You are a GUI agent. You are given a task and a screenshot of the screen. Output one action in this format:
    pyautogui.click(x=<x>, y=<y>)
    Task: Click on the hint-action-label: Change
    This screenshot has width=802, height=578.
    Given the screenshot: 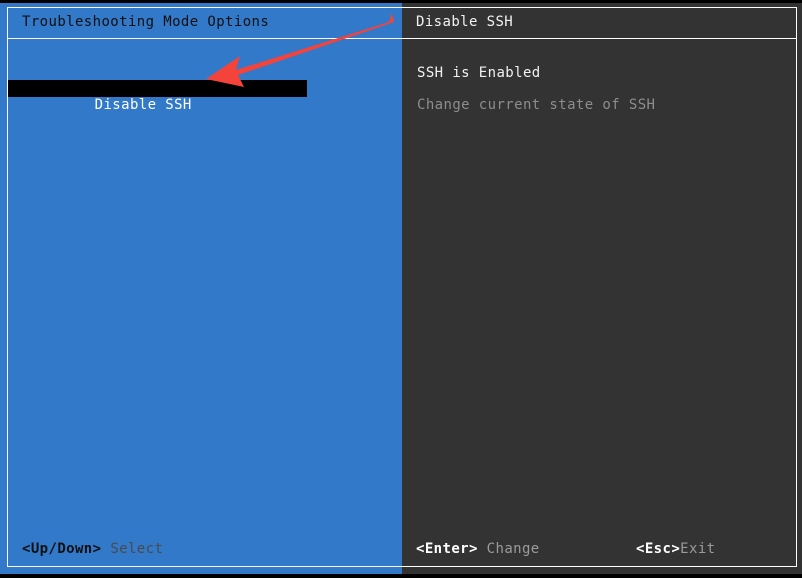 What is the action you would take?
    pyautogui.click(x=513, y=549)
    